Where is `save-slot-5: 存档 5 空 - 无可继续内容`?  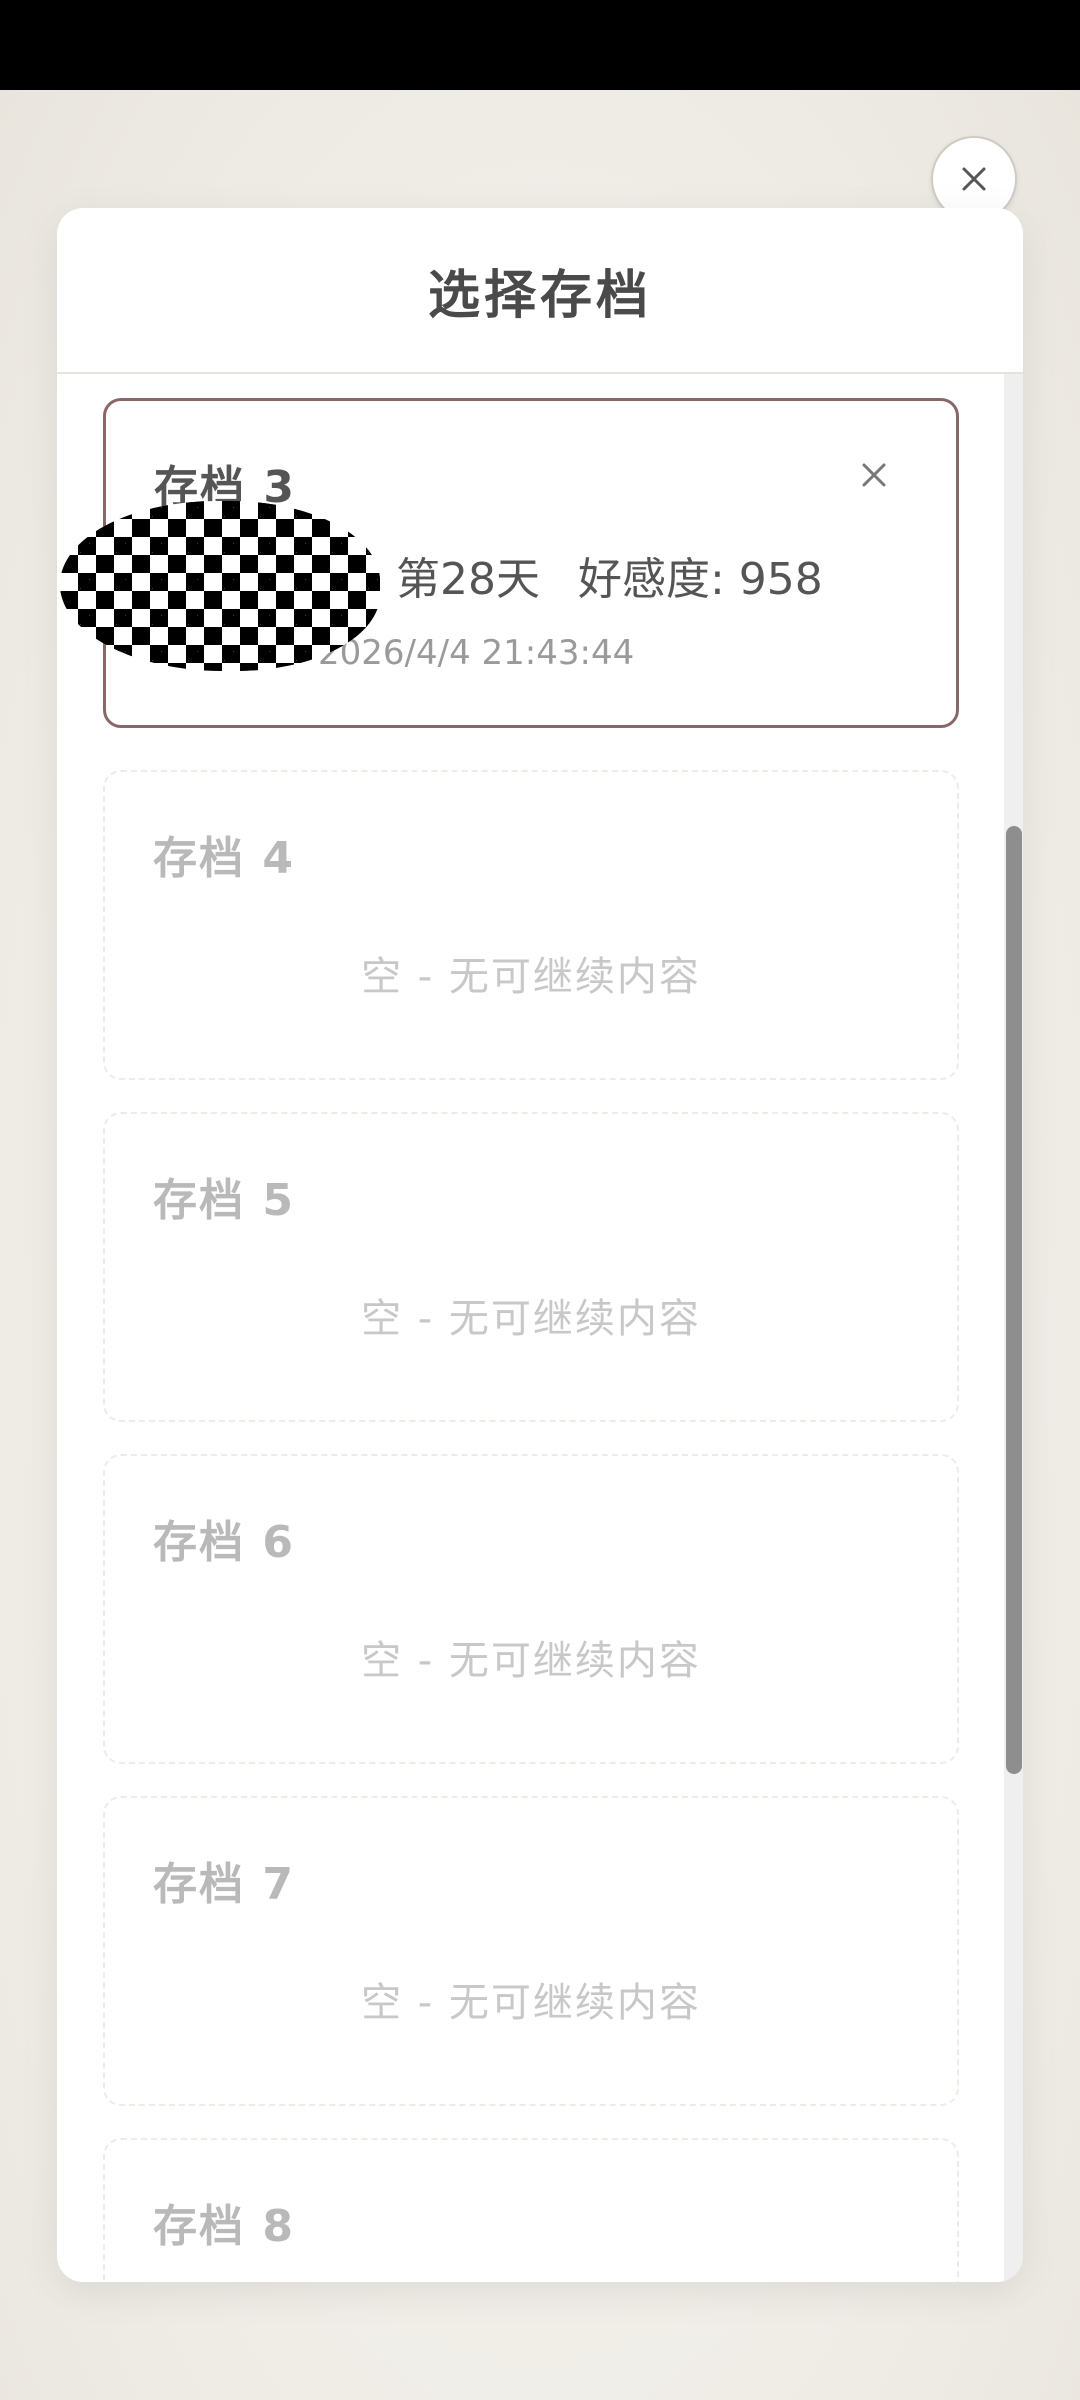 save-slot-5: 存档 5 空 - 无可继续内容 is located at coordinates (531, 1267).